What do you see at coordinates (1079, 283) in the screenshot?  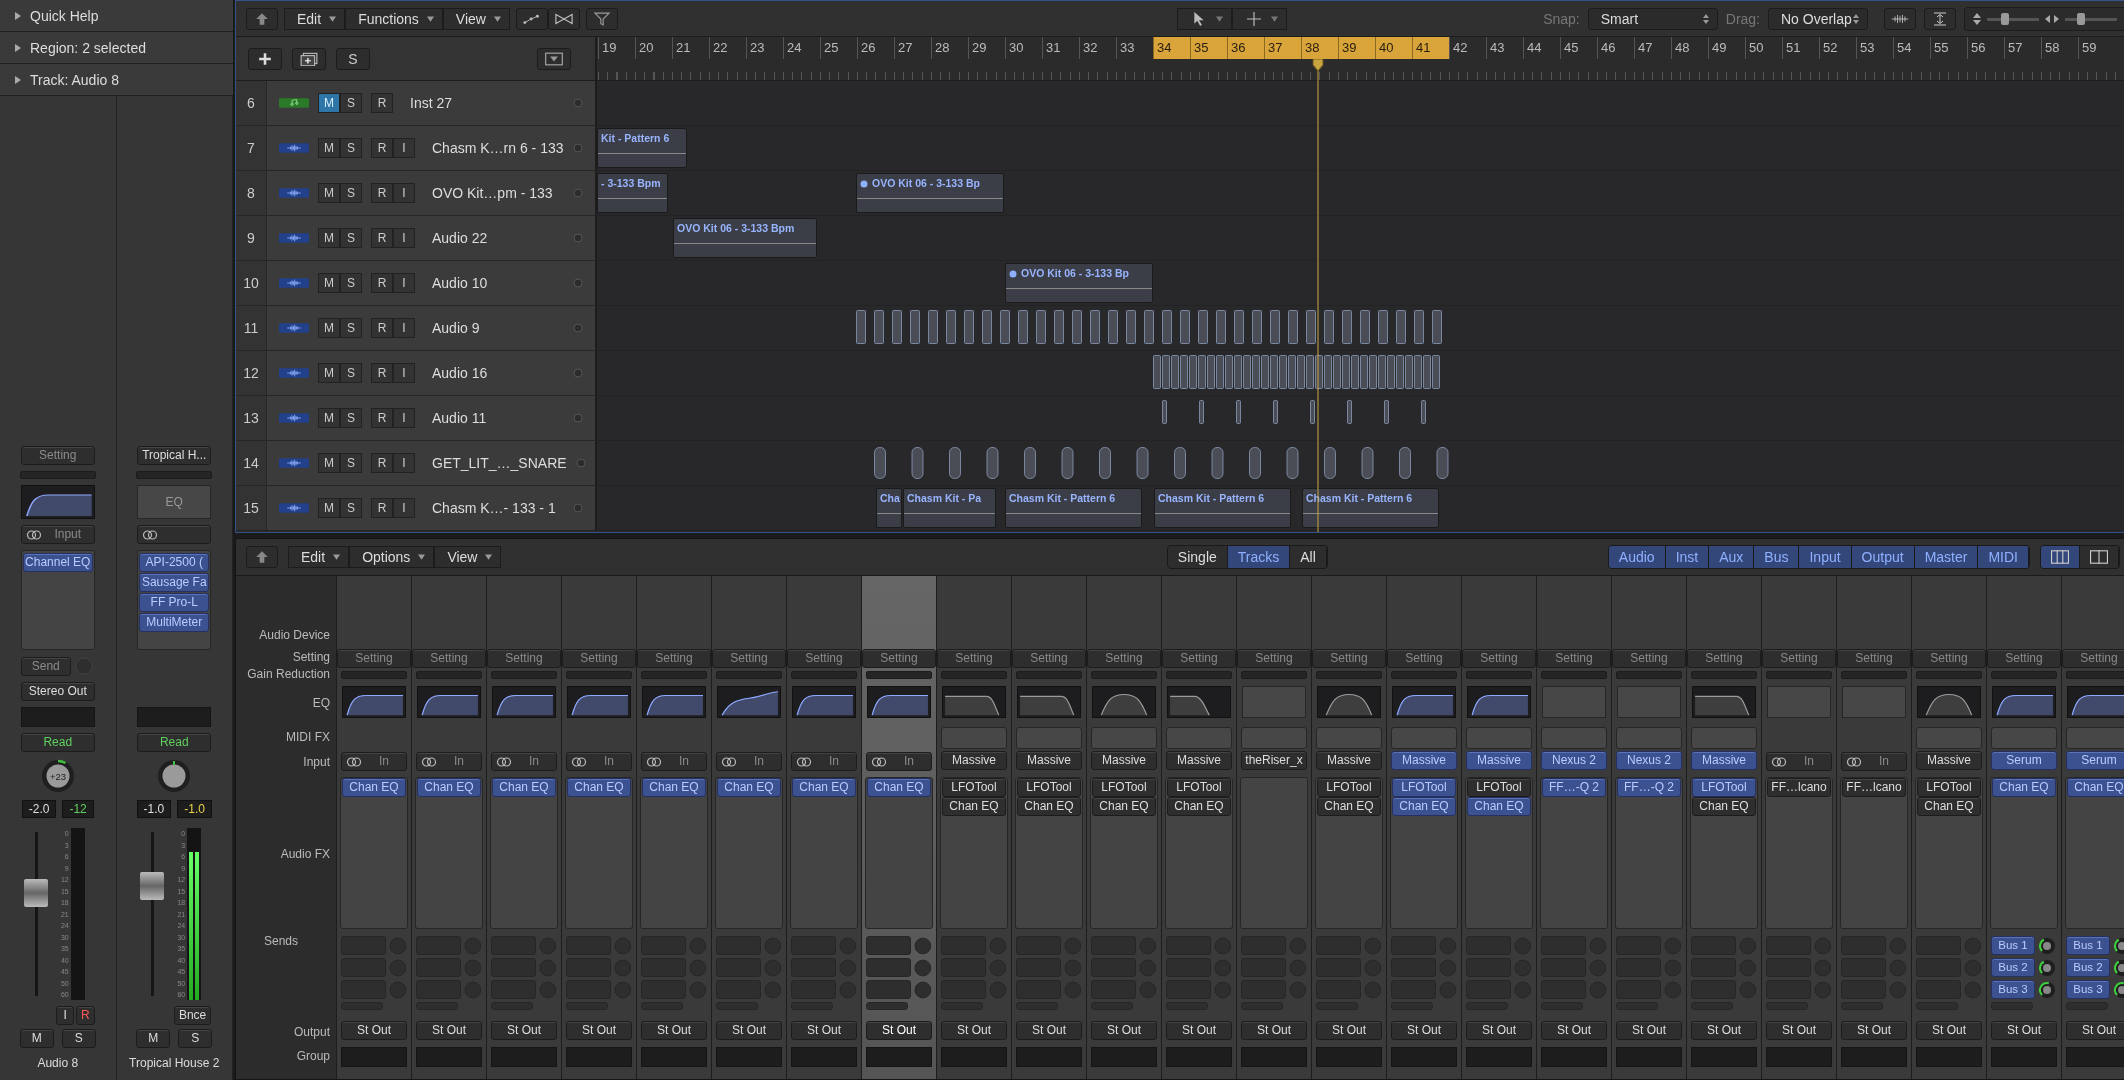 I see `audio-region: OVO Kit 06 - 3-133 Bp` at bounding box center [1079, 283].